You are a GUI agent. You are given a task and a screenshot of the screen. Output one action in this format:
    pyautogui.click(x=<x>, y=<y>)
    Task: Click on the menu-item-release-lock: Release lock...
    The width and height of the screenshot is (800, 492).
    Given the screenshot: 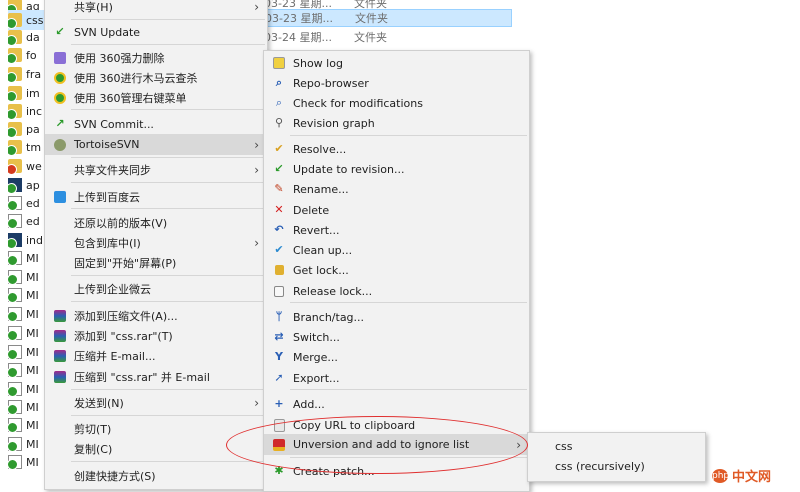 What is the action you would take?
    pyautogui.click(x=396, y=291)
    